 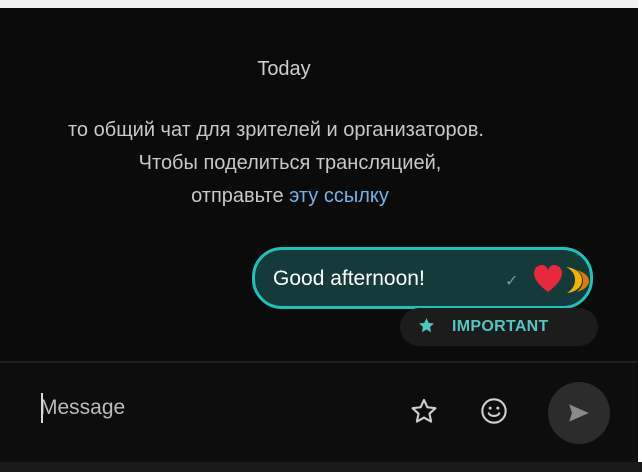 I want to click on star-icon, so click(x=426, y=325).